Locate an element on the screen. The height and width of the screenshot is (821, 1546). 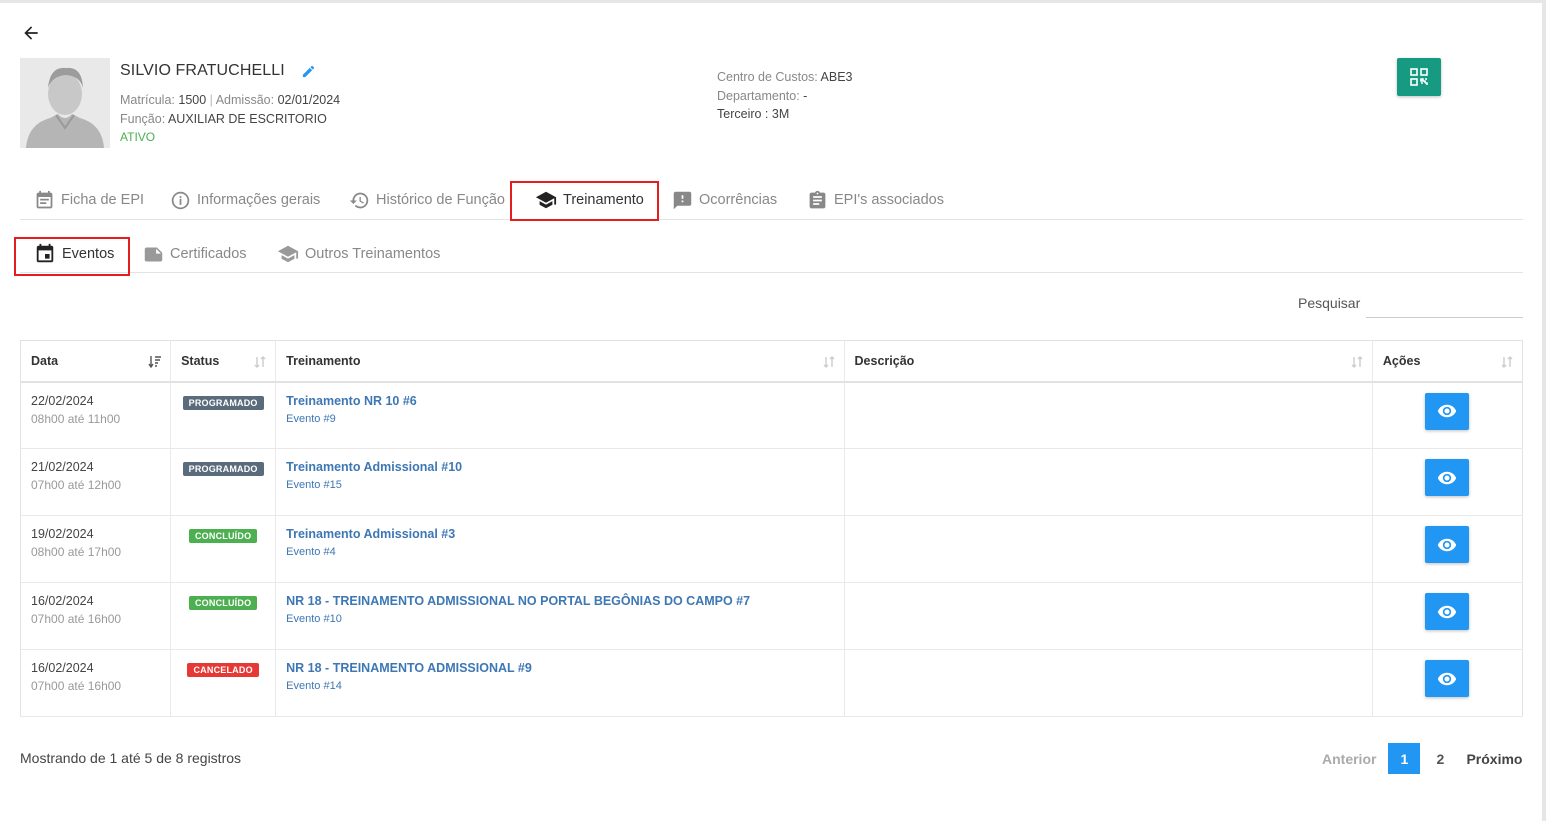
feedback-alert-icon is located at coordinates (682, 200).